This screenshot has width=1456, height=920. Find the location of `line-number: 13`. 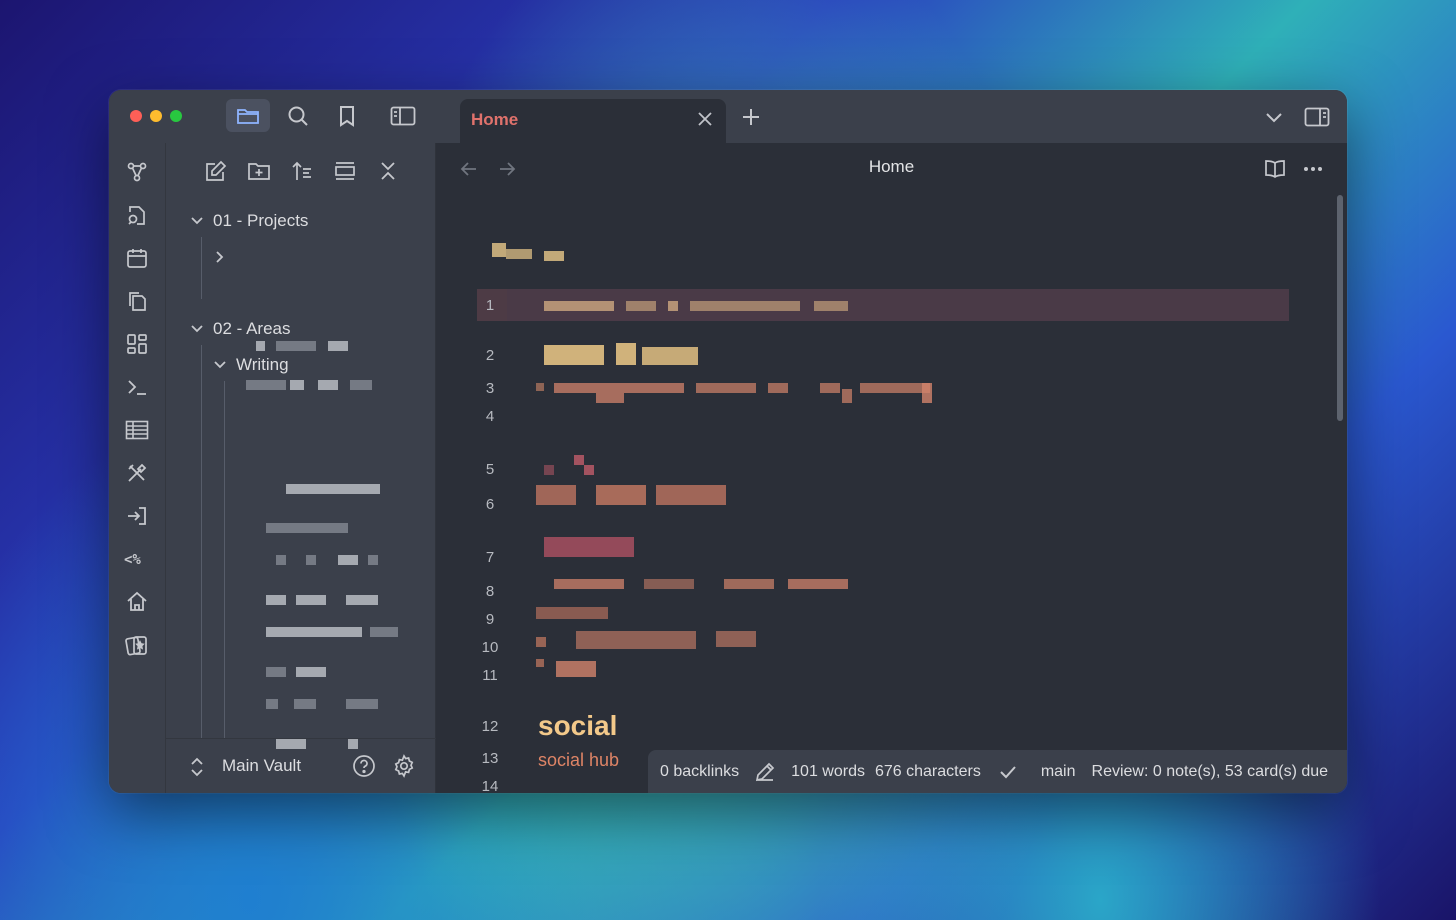

line-number: 13 is located at coordinates (490, 758).